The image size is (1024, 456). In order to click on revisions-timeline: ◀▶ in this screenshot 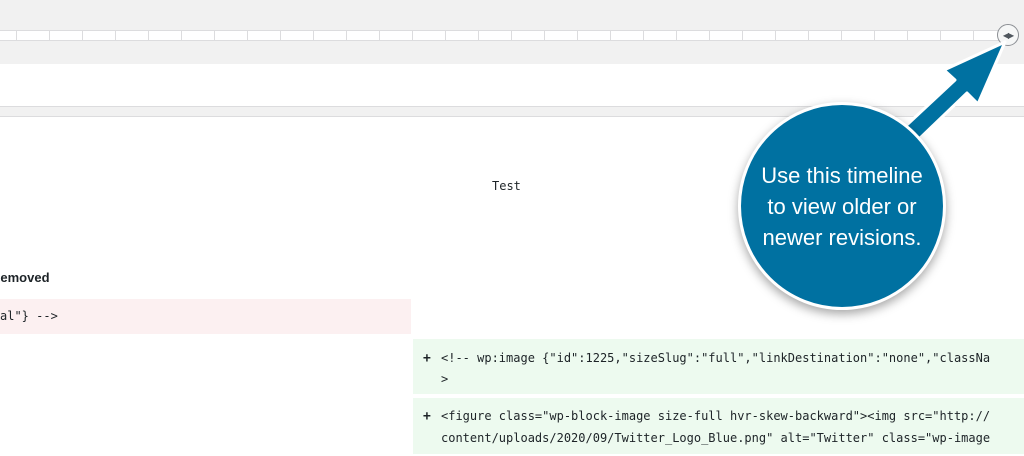, I will do `click(512, 32)`.